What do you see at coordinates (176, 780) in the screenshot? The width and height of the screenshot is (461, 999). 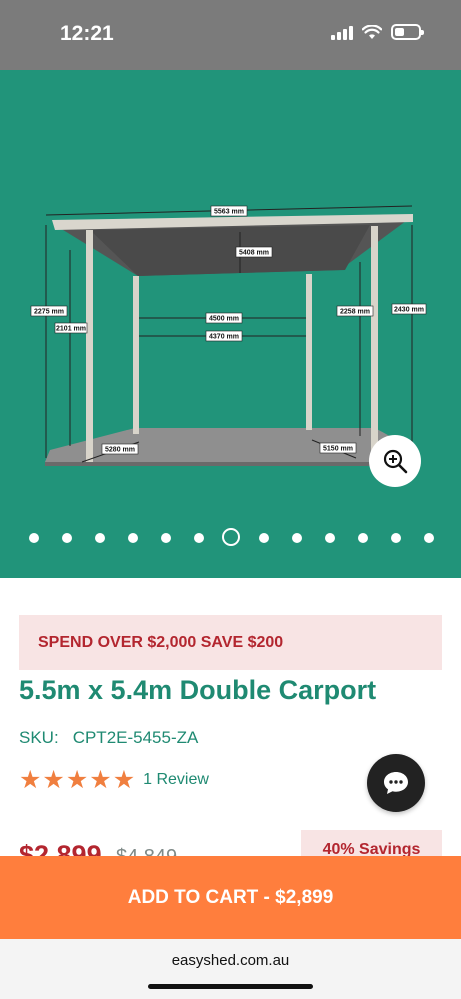 I see `review-count-link: 1 Review` at bounding box center [176, 780].